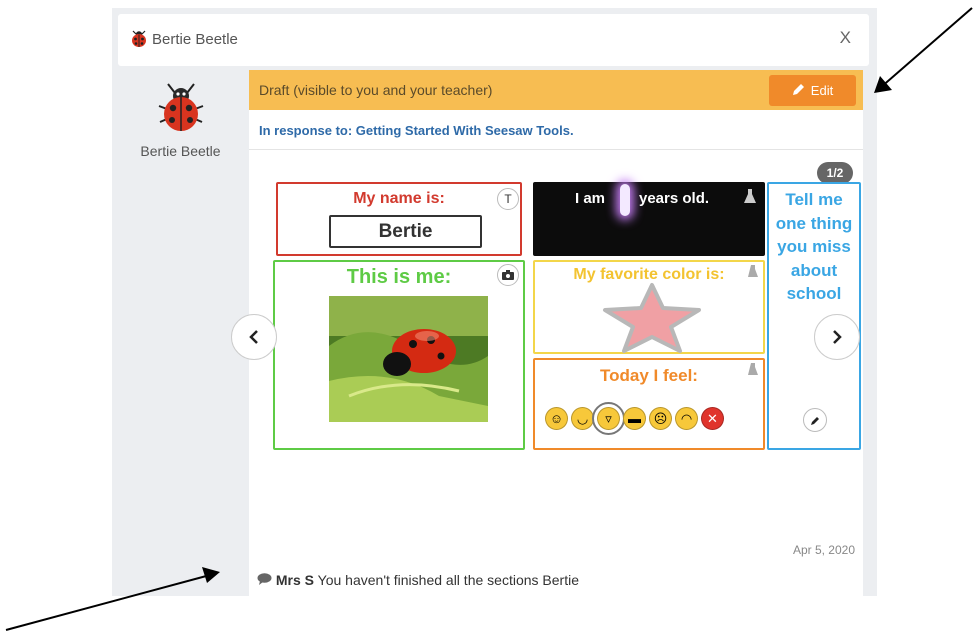 The image size is (976, 637). I want to click on feel-box-title: Today I feel:, so click(649, 375).